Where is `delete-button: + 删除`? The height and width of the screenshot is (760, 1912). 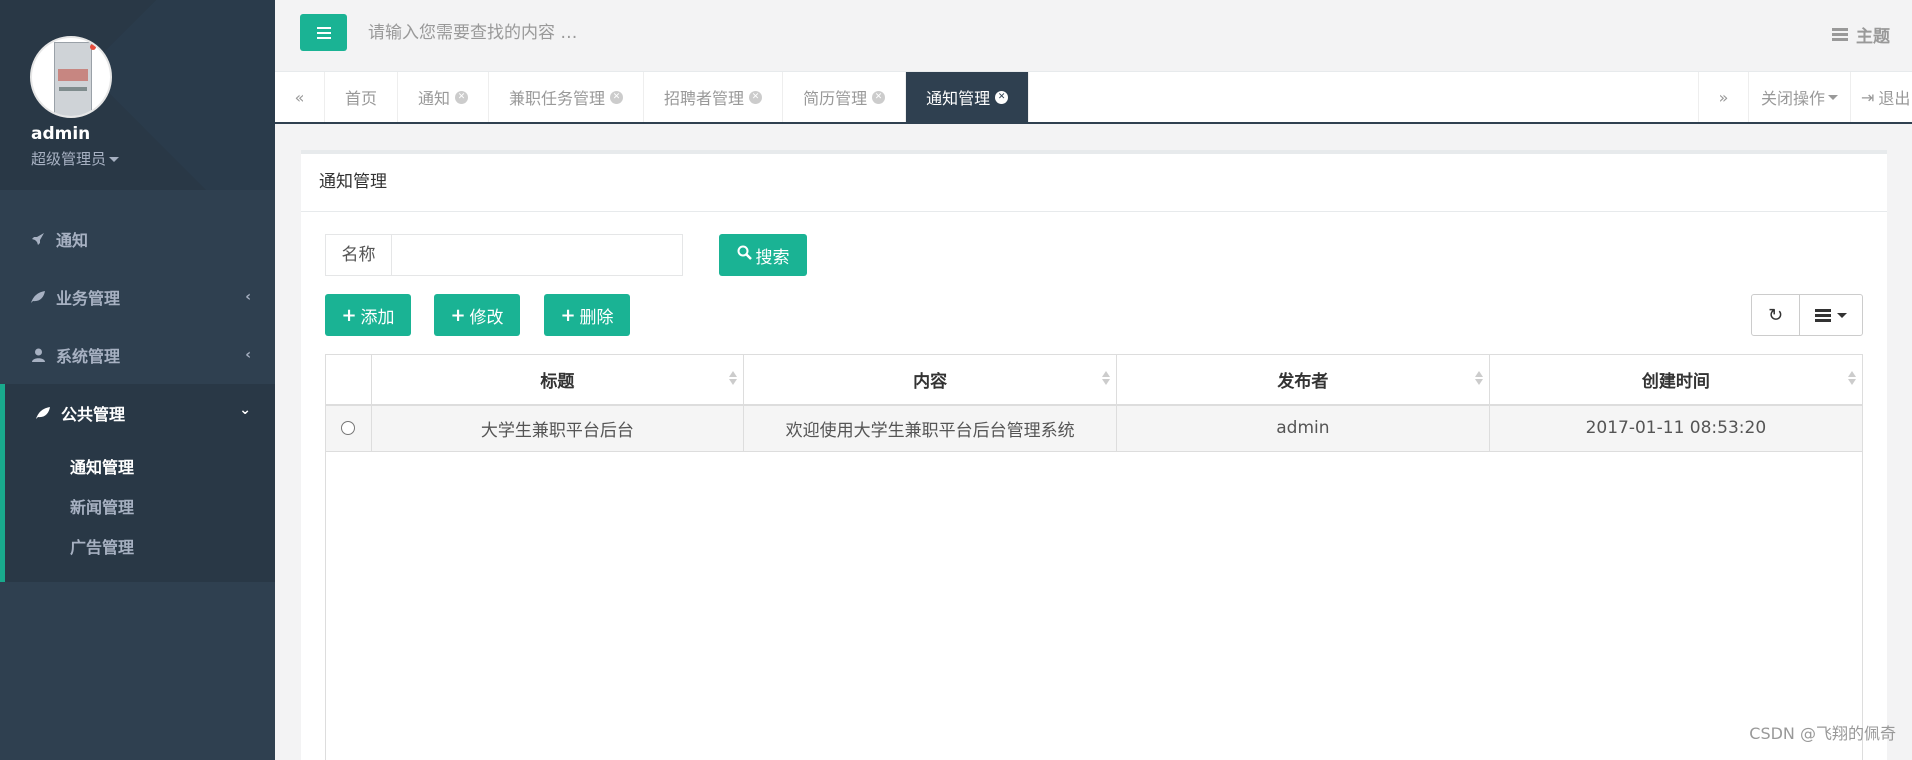 delete-button: + 删除 is located at coordinates (587, 315).